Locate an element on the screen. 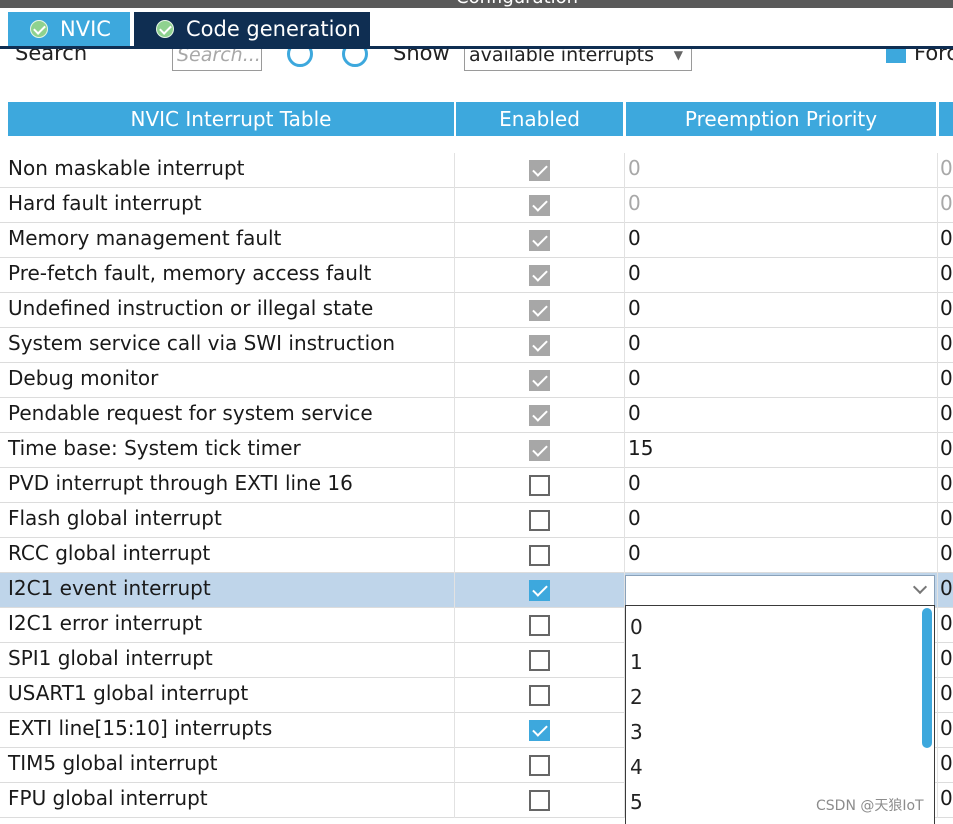  check-circle-icon is located at coordinates (39, 29).